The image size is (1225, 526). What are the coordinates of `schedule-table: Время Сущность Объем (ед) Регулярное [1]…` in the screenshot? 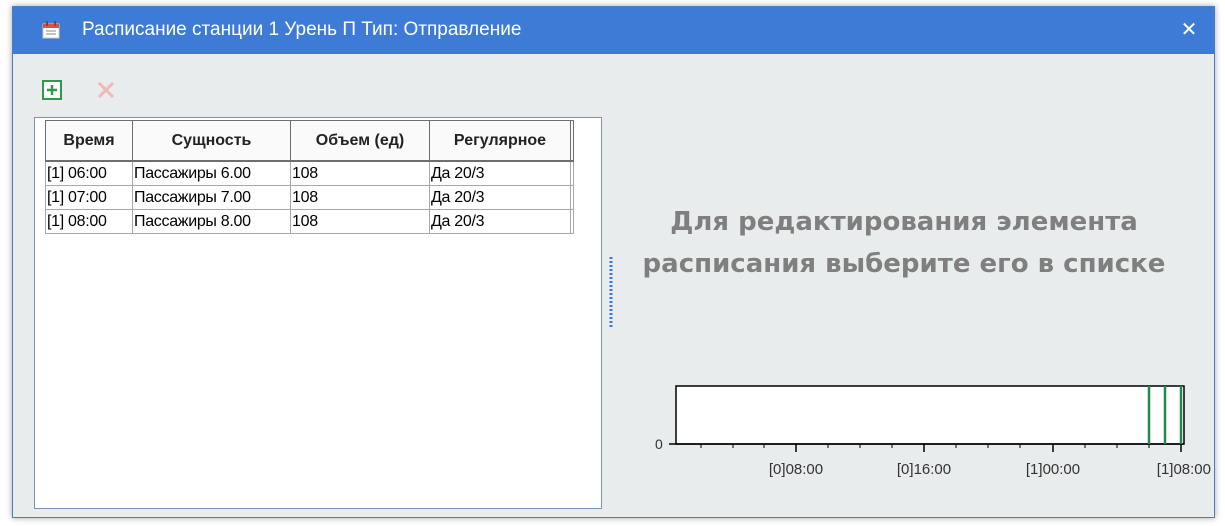 It's located at (309, 177).